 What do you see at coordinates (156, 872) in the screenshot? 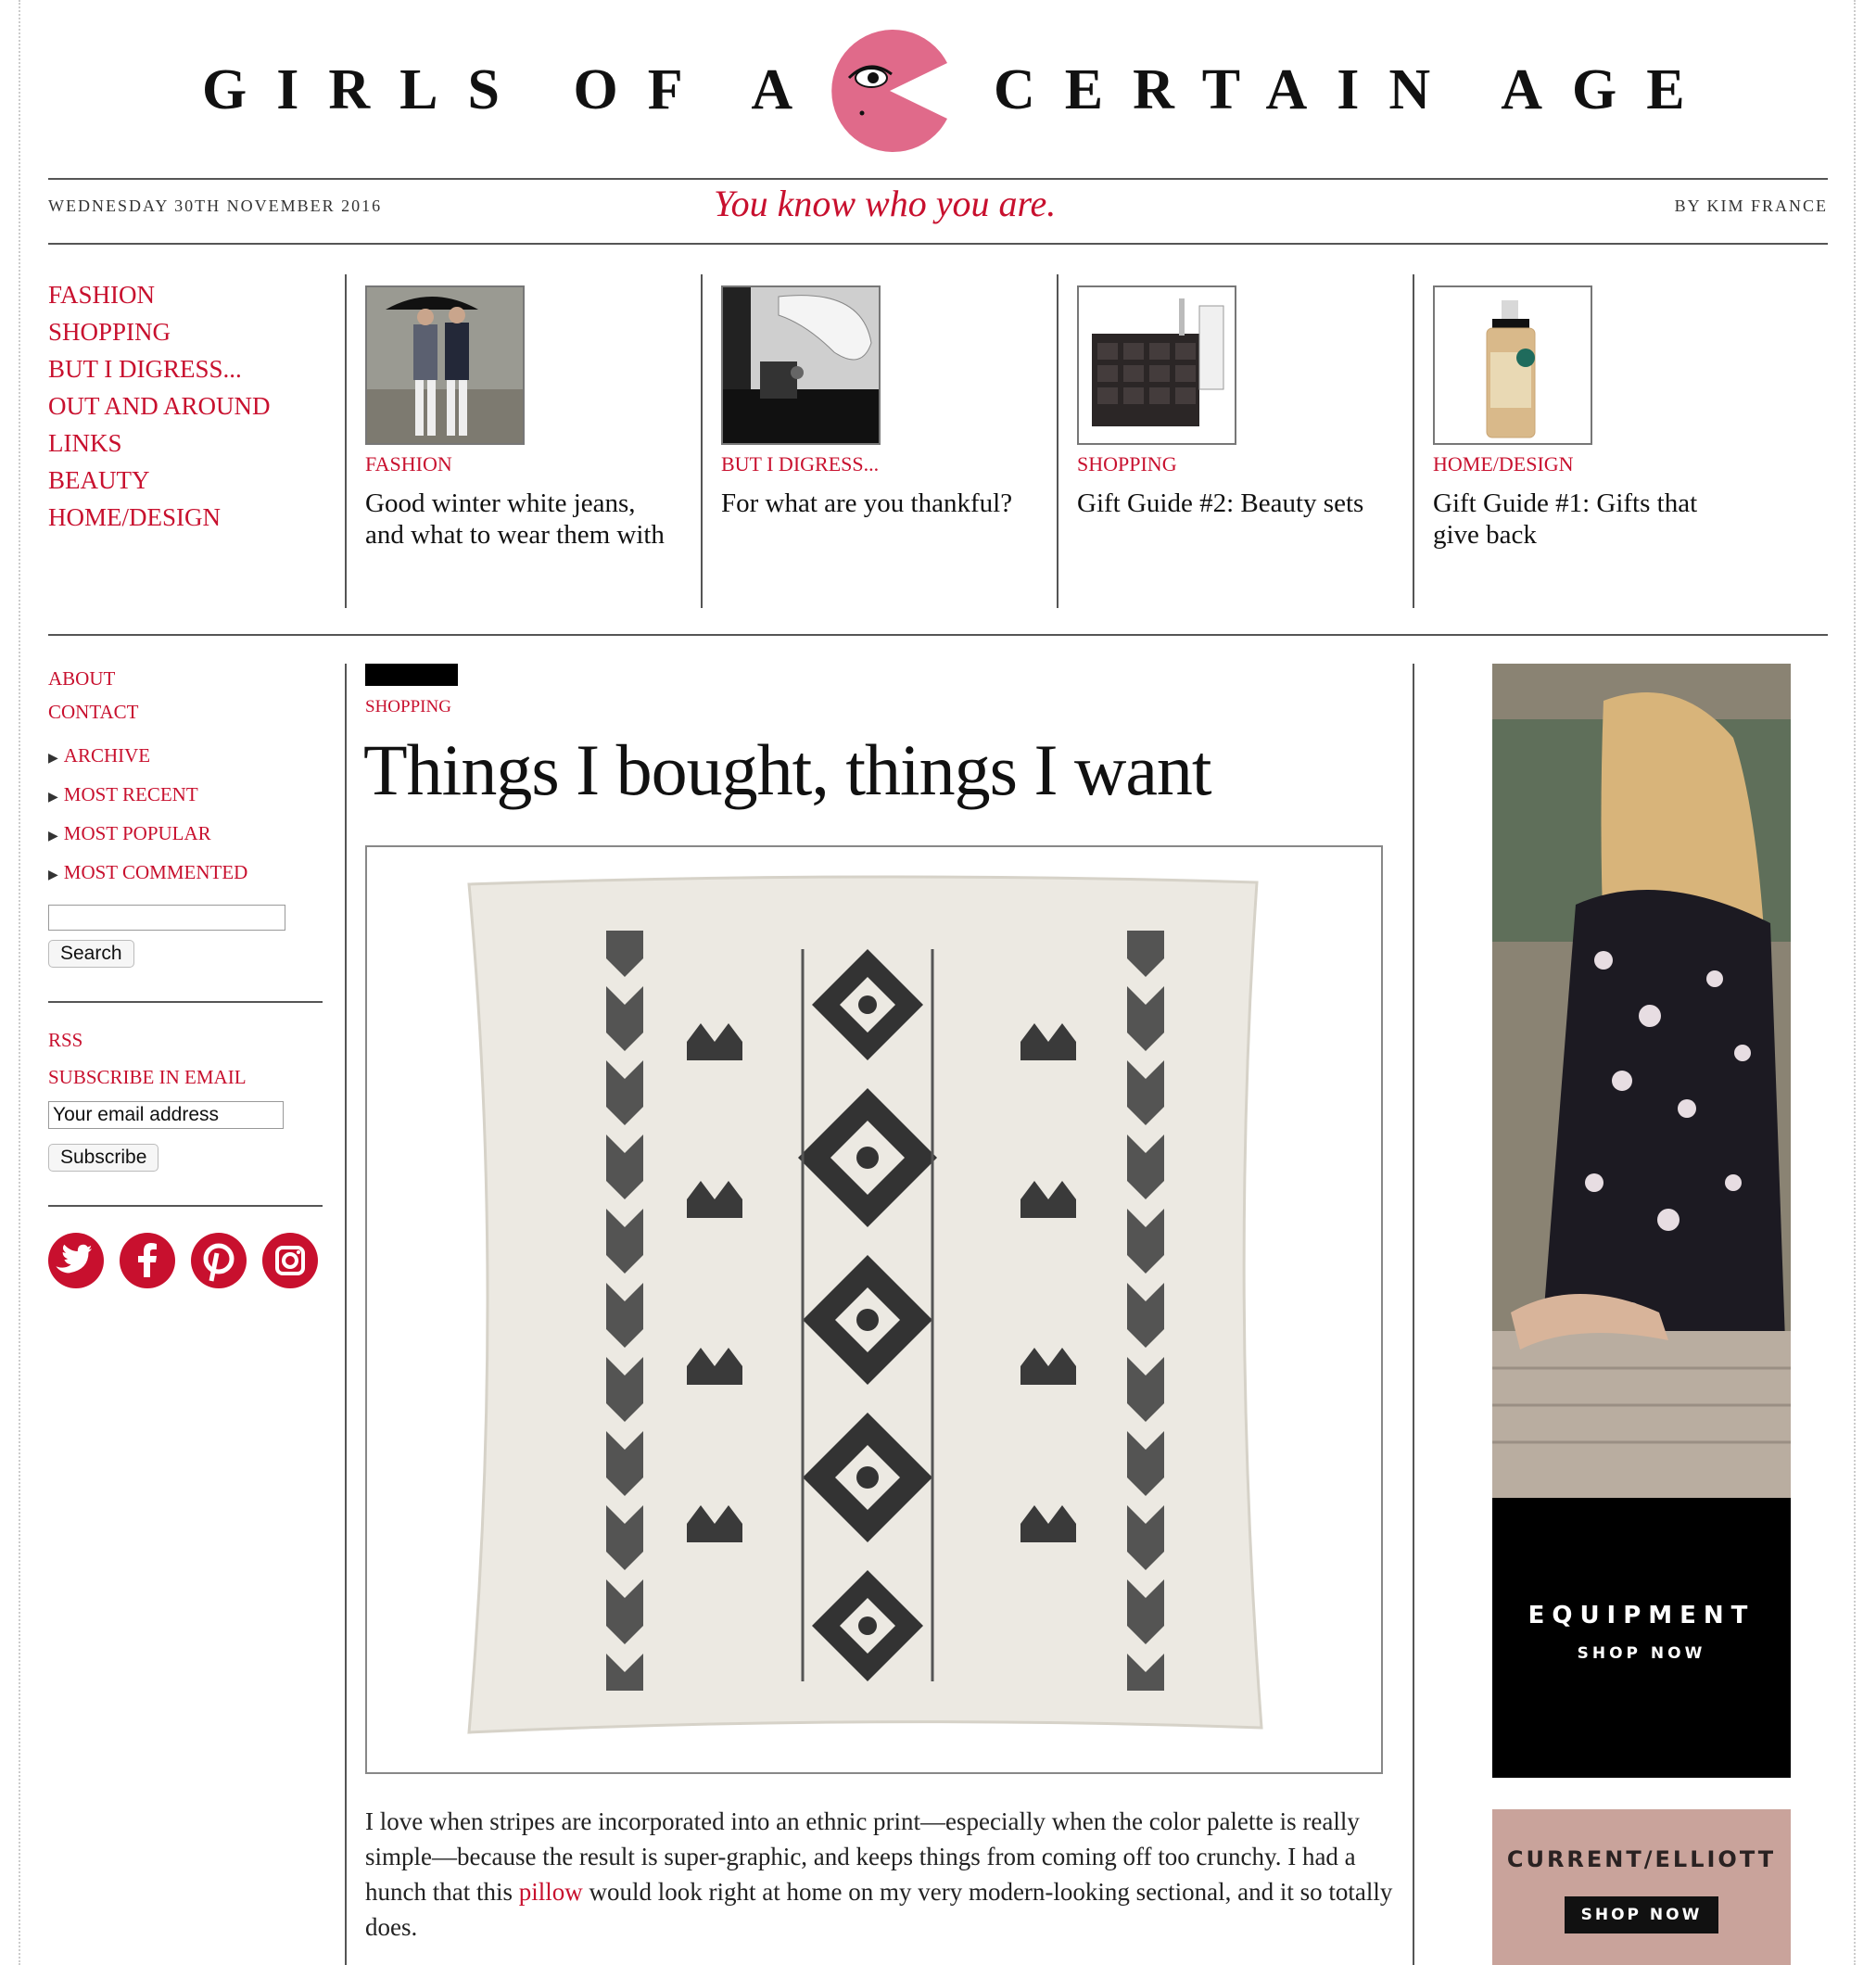
I see `sidebar-link-label: MOST COMMENTED` at bounding box center [156, 872].